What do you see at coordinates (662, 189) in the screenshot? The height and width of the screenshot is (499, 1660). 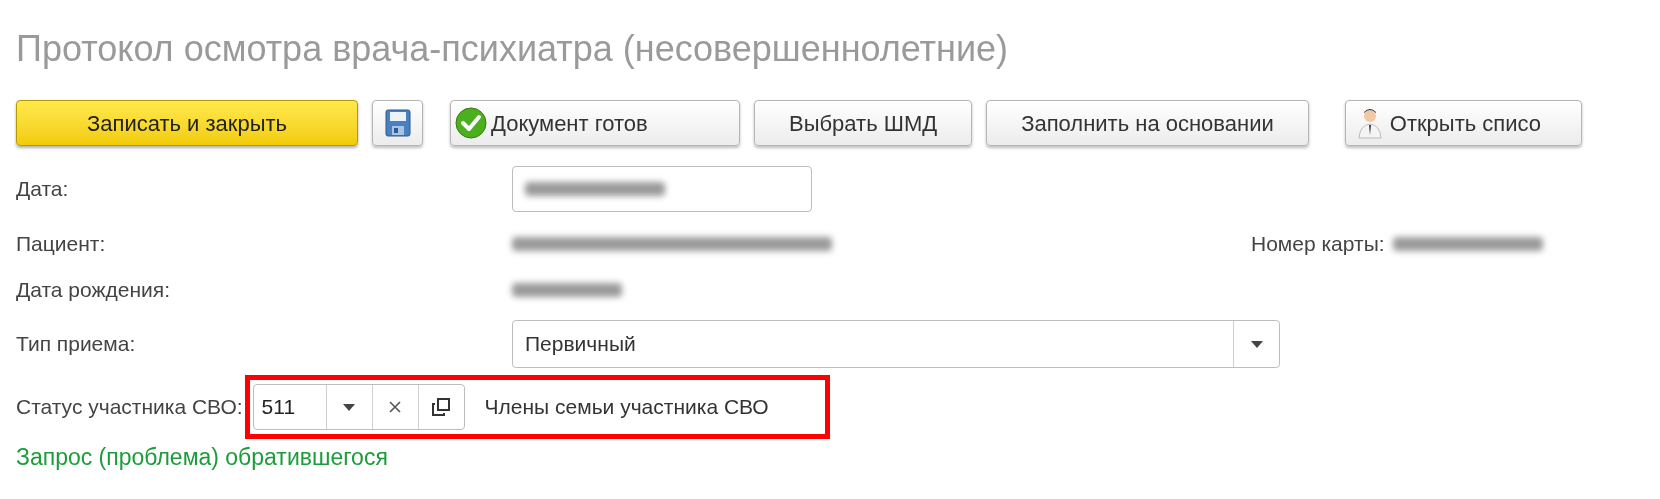 I see `date-field` at bounding box center [662, 189].